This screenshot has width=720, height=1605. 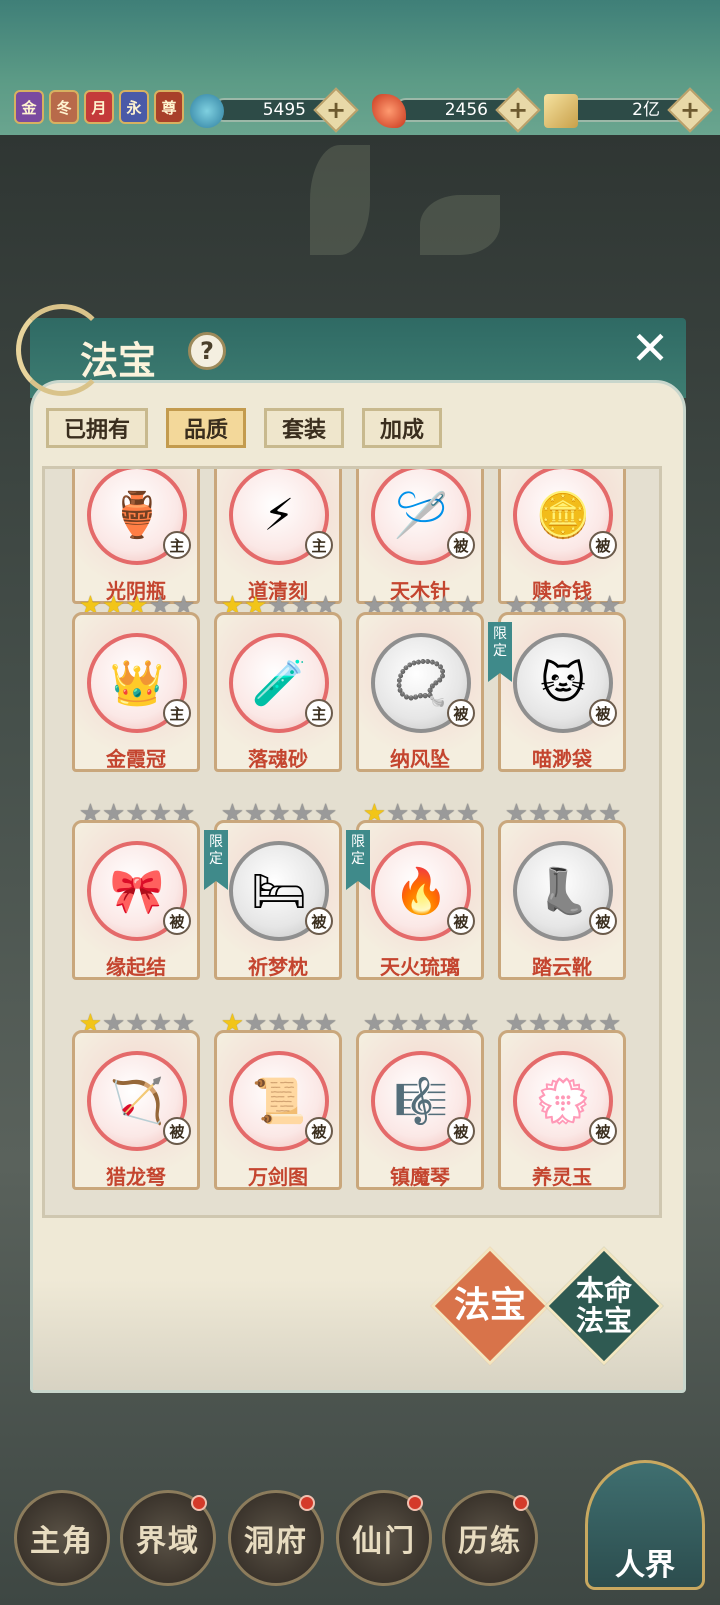 I want to click on nav-item-label: 仙门, so click(x=384, y=1541).